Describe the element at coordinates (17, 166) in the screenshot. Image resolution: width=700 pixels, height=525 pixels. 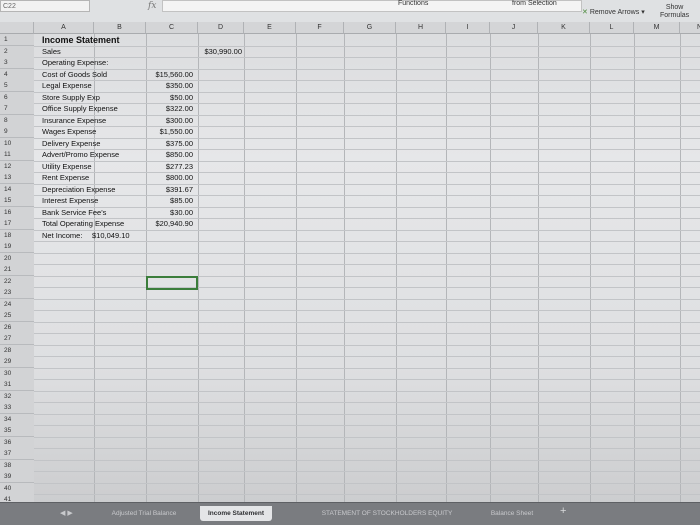
I see `row-header-12: 12` at that location.